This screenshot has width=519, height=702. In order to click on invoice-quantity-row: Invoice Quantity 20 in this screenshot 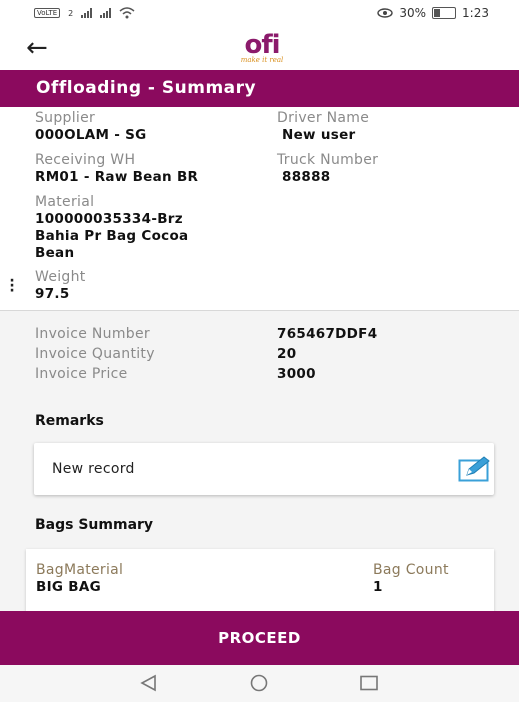, I will do `click(265, 355)`.